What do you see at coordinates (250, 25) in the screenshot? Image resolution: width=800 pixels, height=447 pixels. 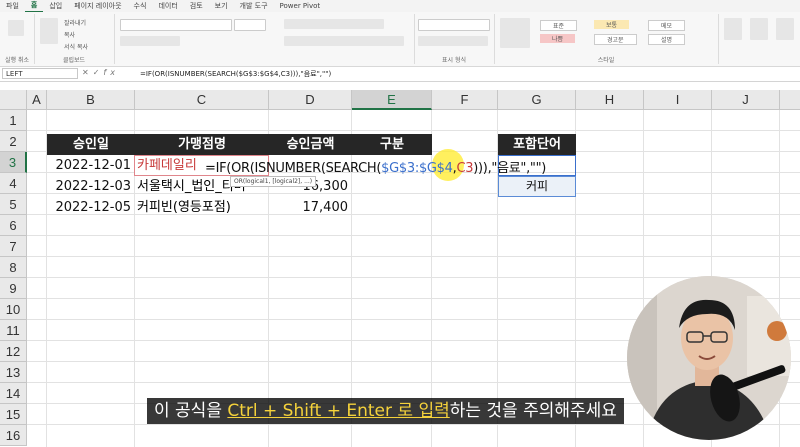 I see `font-size-select` at bounding box center [250, 25].